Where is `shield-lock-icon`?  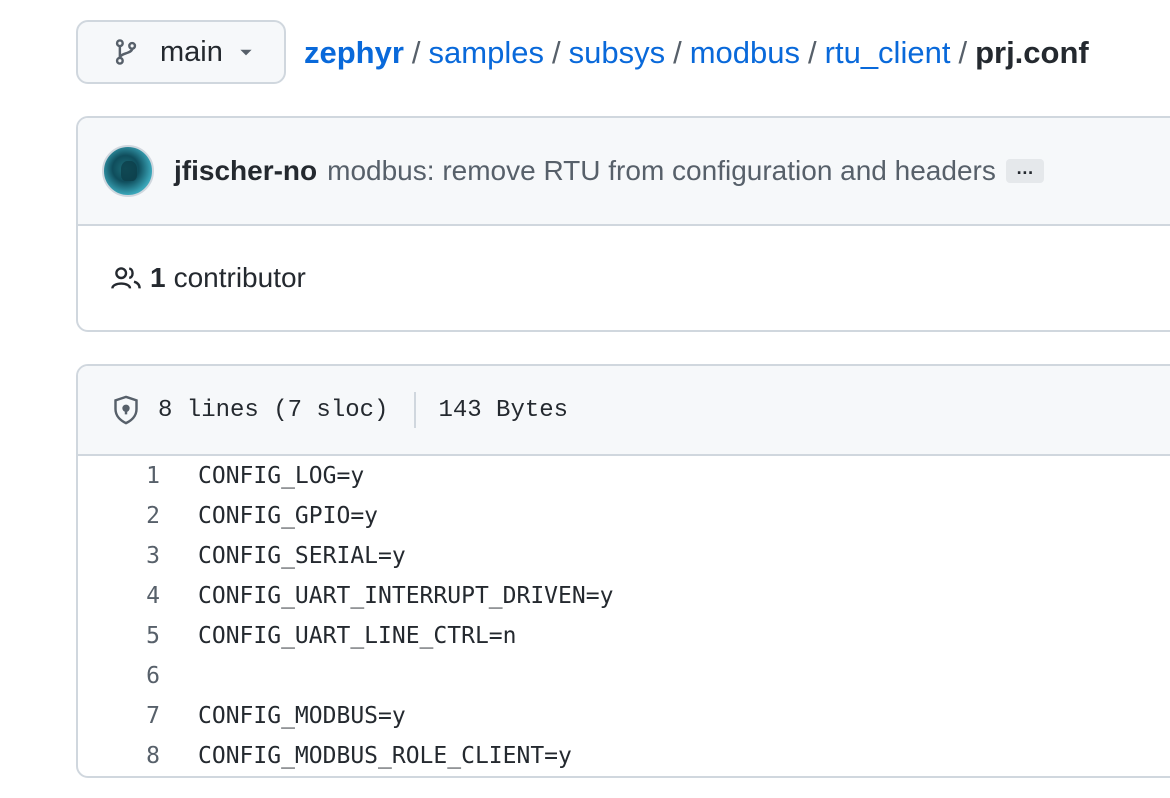 shield-lock-icon is located at coordinates (126, 410).